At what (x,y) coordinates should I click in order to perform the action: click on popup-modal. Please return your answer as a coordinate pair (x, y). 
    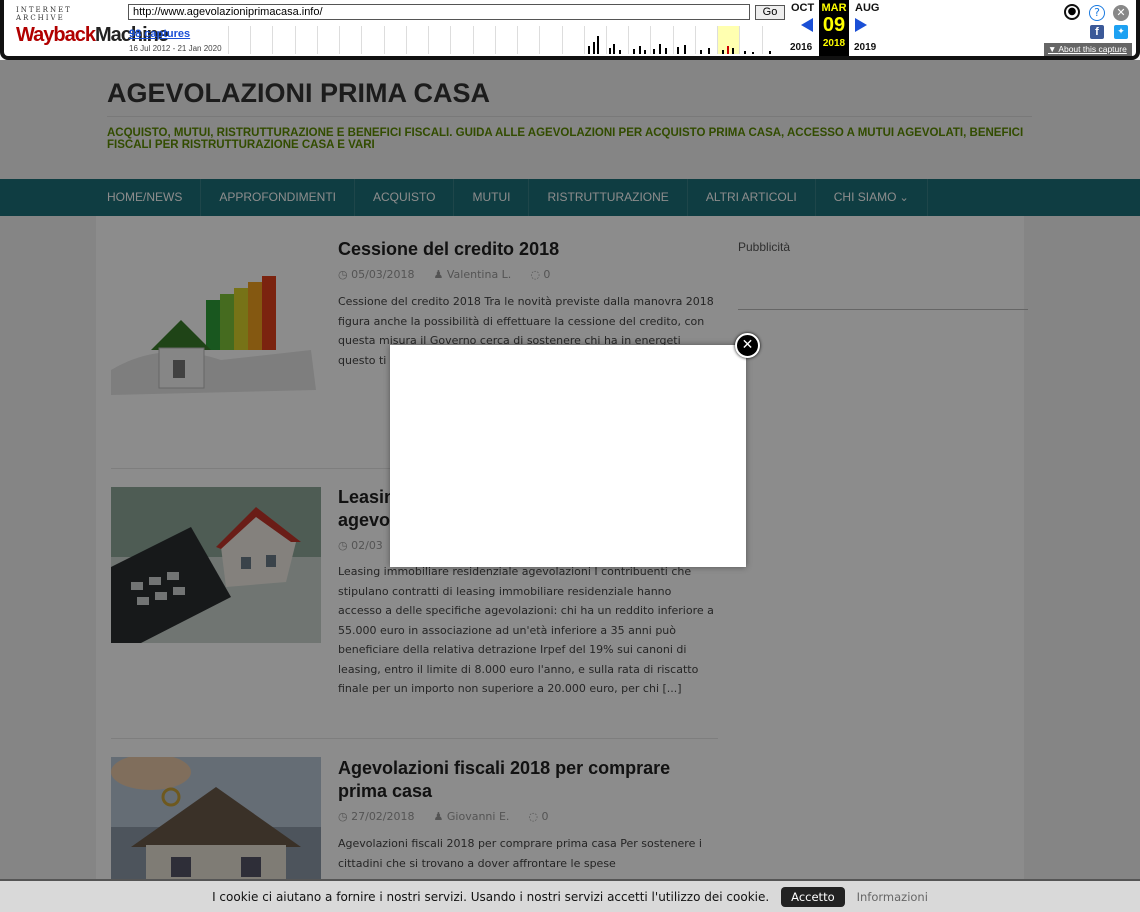
    Looking at the image, I should click on (568, 456).